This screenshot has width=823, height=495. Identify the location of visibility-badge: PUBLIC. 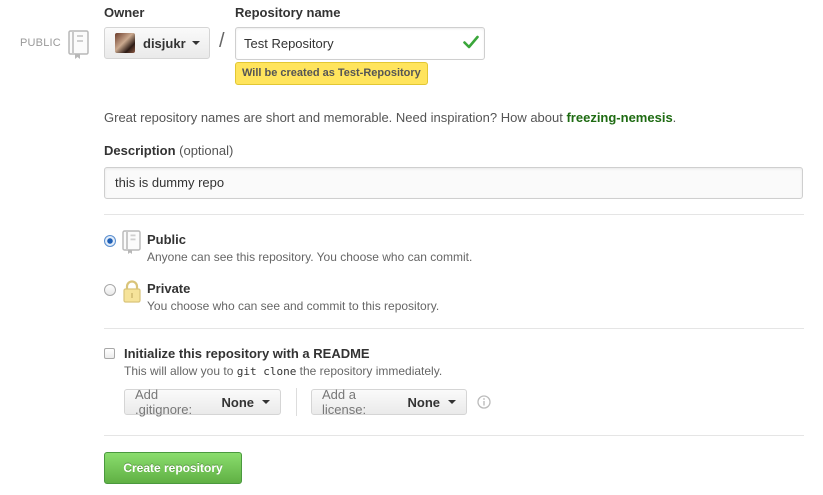
(40, 43).